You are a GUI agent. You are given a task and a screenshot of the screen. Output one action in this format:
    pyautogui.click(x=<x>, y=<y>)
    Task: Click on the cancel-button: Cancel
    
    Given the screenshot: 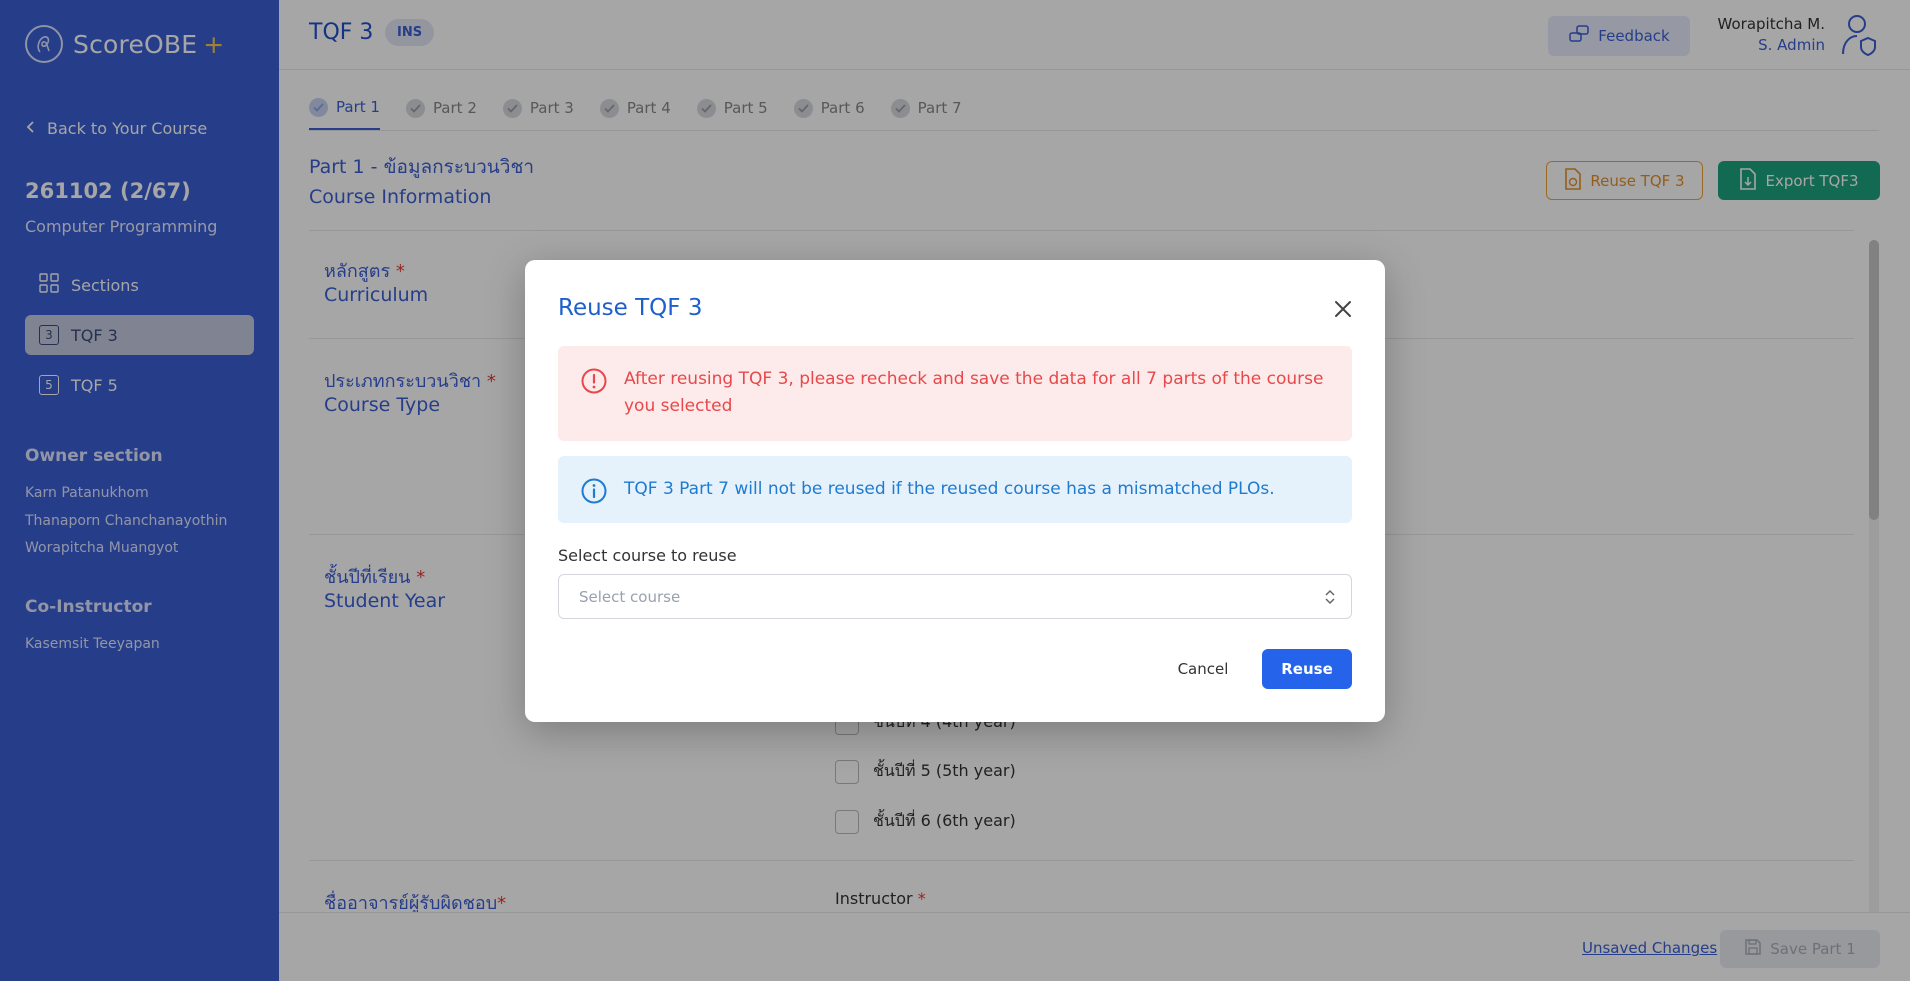 What is the action you would take?
    pyautogui.click(x=1203, y=669)
    